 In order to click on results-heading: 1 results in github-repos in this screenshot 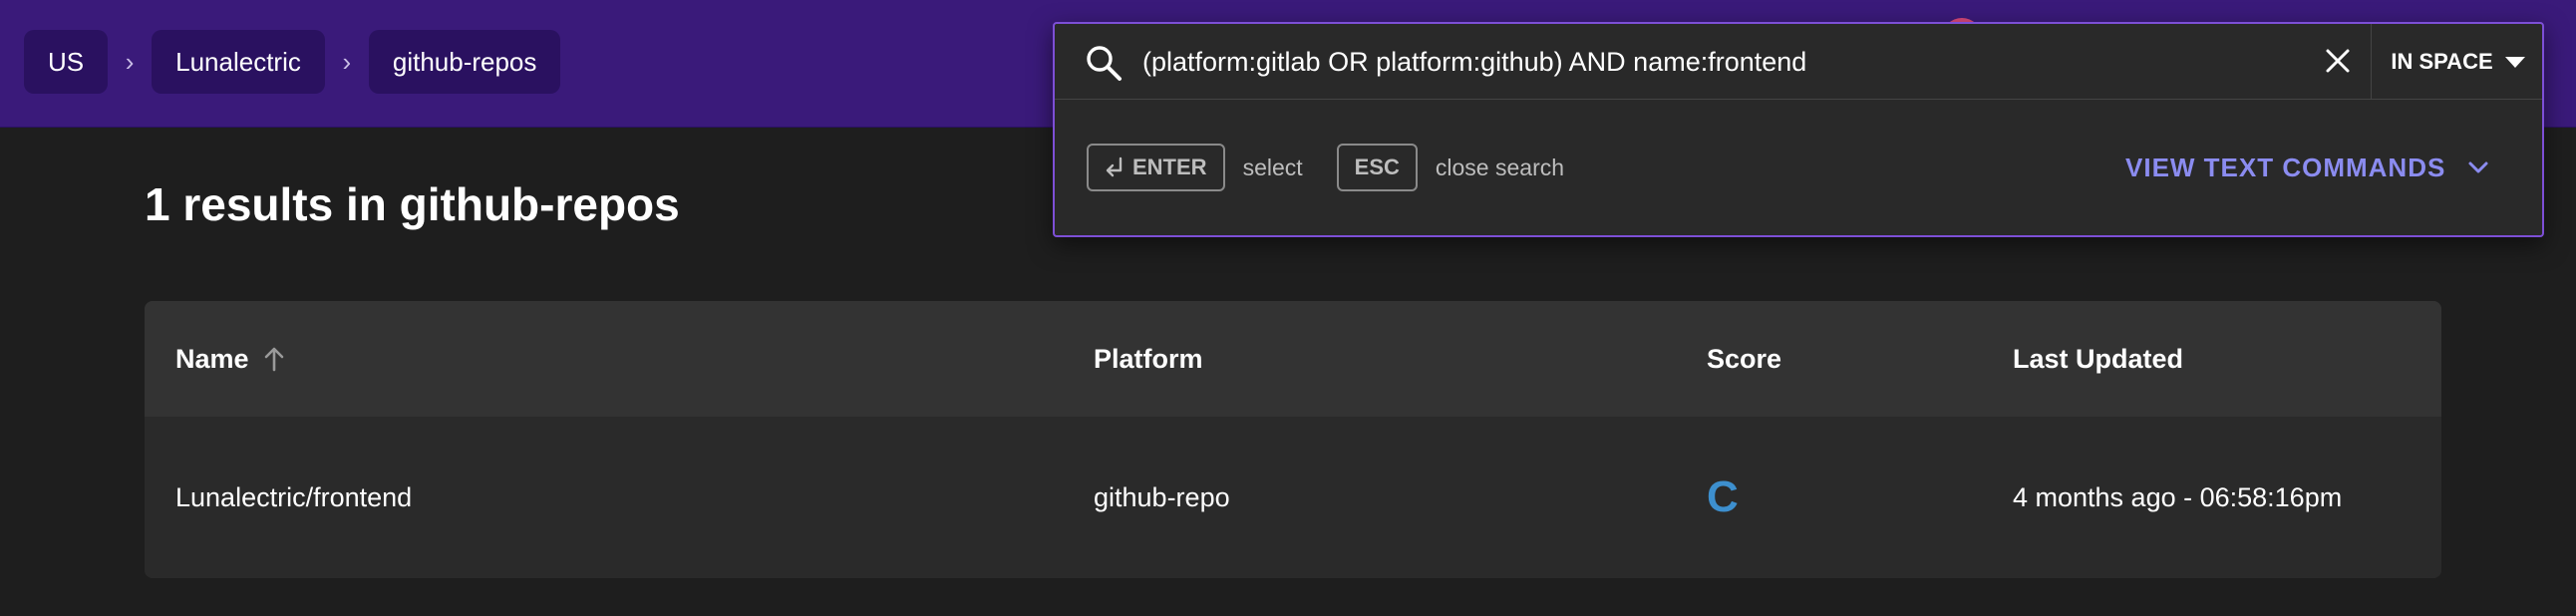, I will do `click(412, 204)`.